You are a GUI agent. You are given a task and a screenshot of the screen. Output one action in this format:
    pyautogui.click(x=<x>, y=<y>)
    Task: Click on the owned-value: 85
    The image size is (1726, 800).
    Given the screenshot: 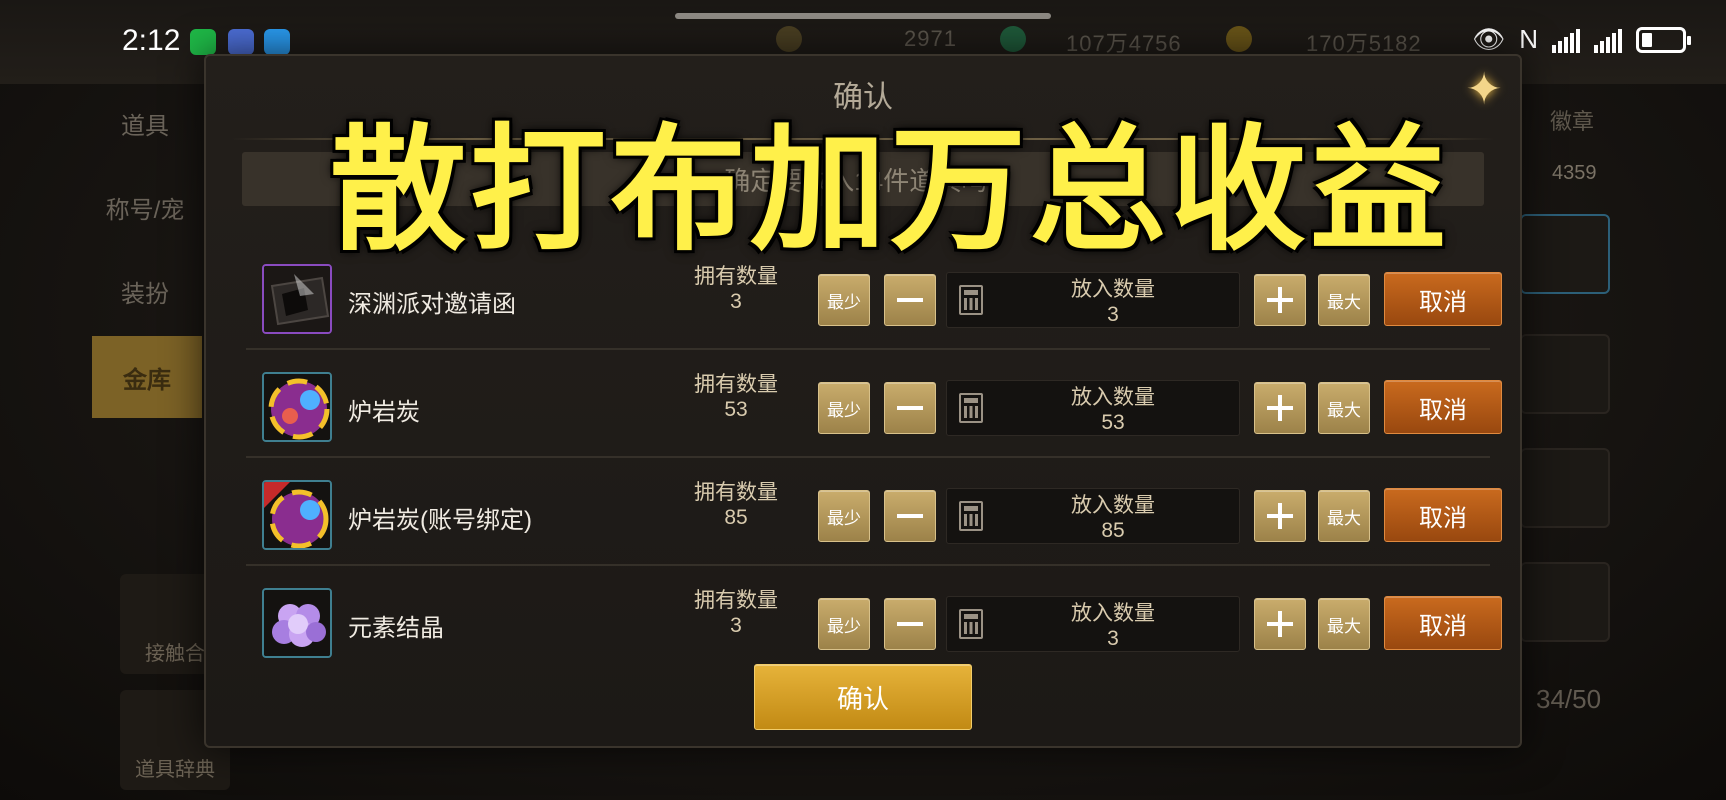 What is the action you would take?
    pyautogui.click(x=736, y=517)
    